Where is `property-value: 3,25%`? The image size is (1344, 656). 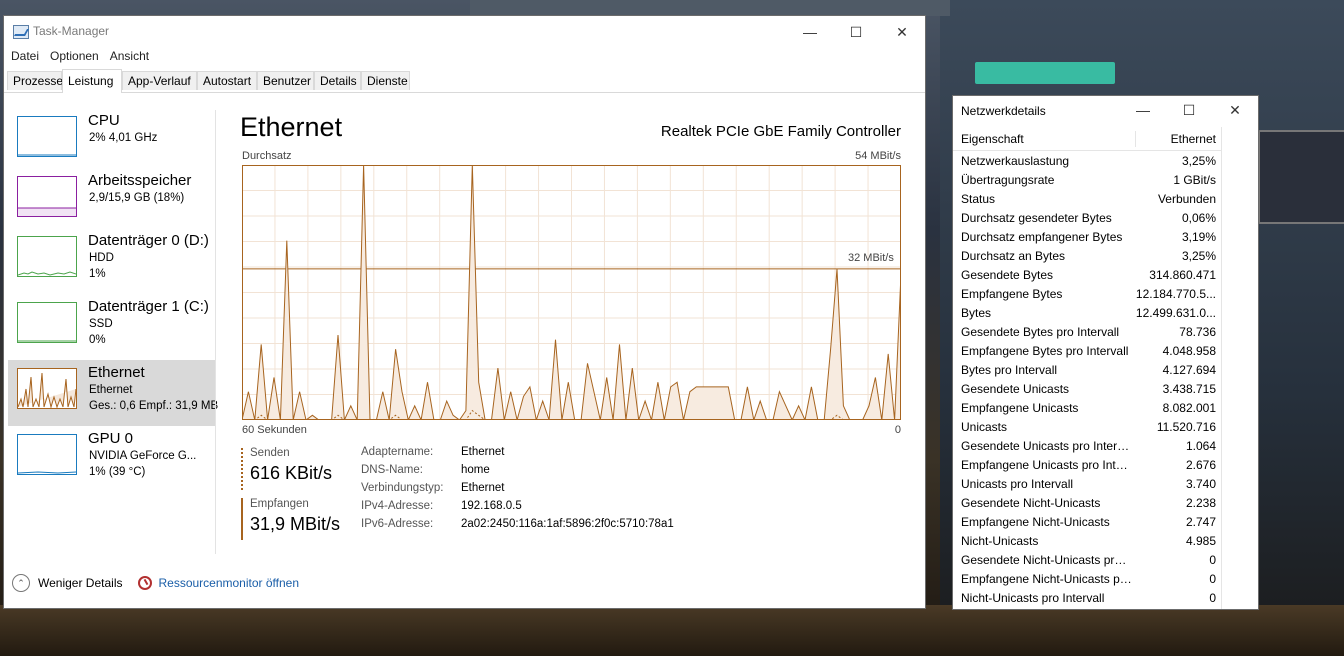
property-value: 3,25% is located at coordinates (1198, 161).